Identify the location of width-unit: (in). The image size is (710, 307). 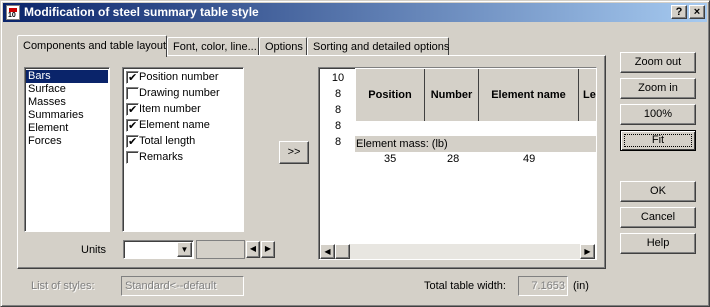
(581, 286).